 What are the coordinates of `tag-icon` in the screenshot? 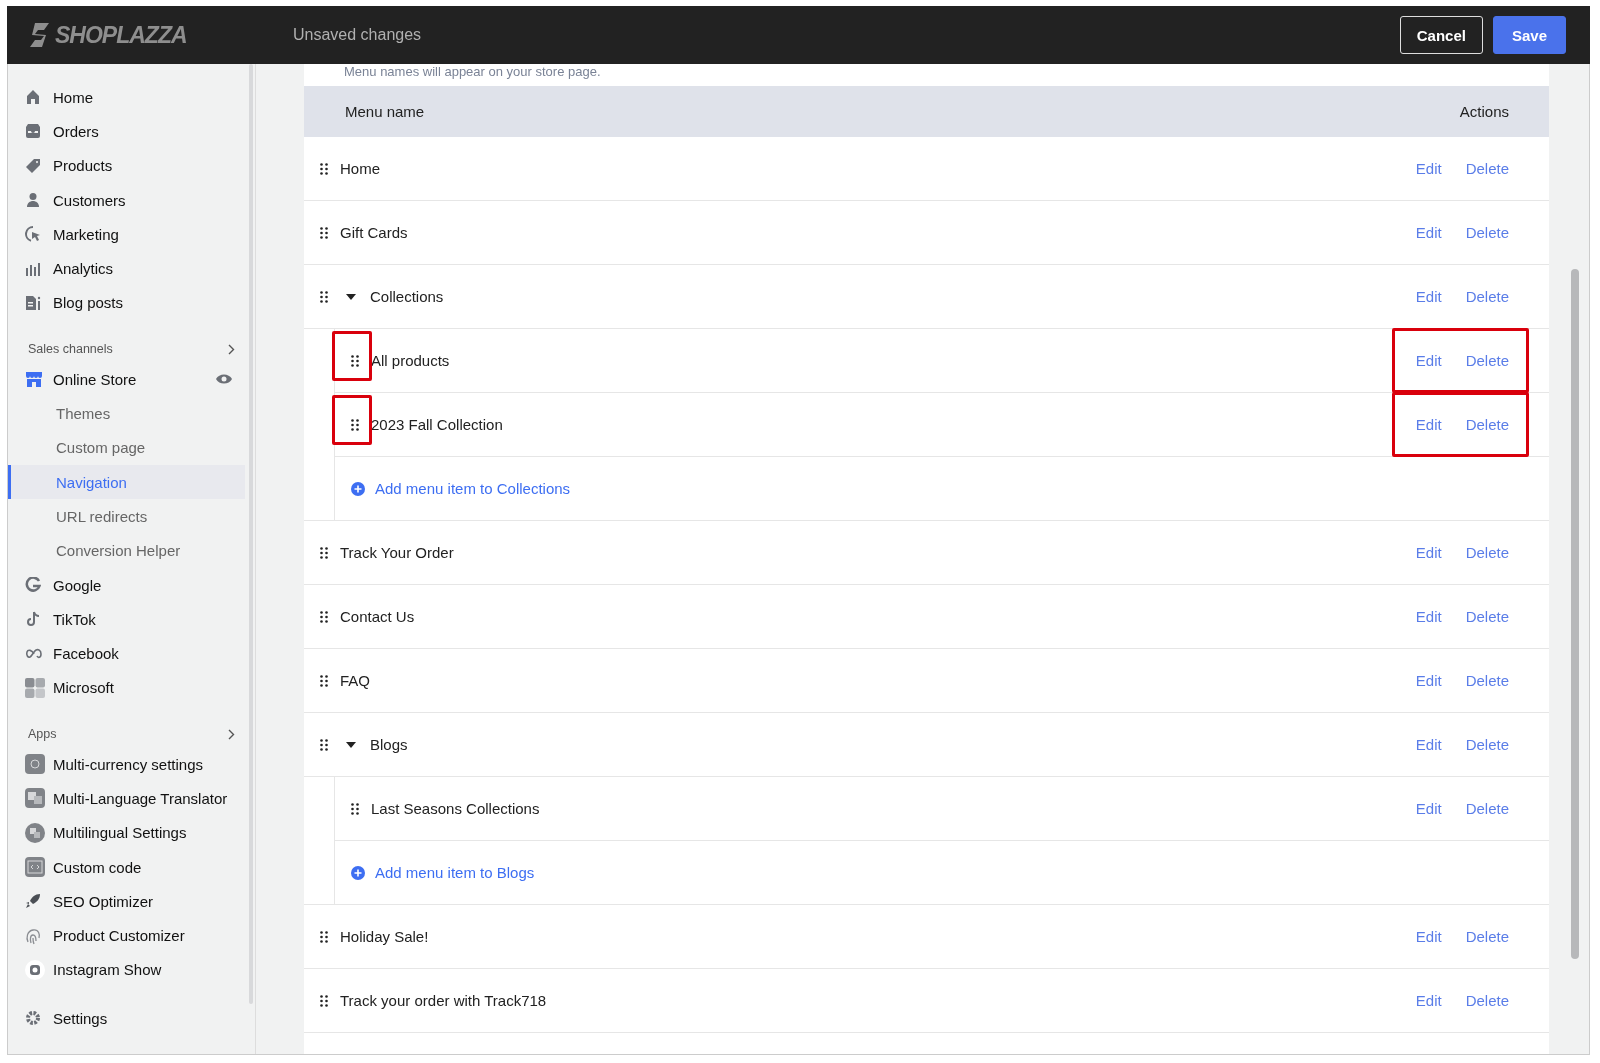 It's located at (33, 165).